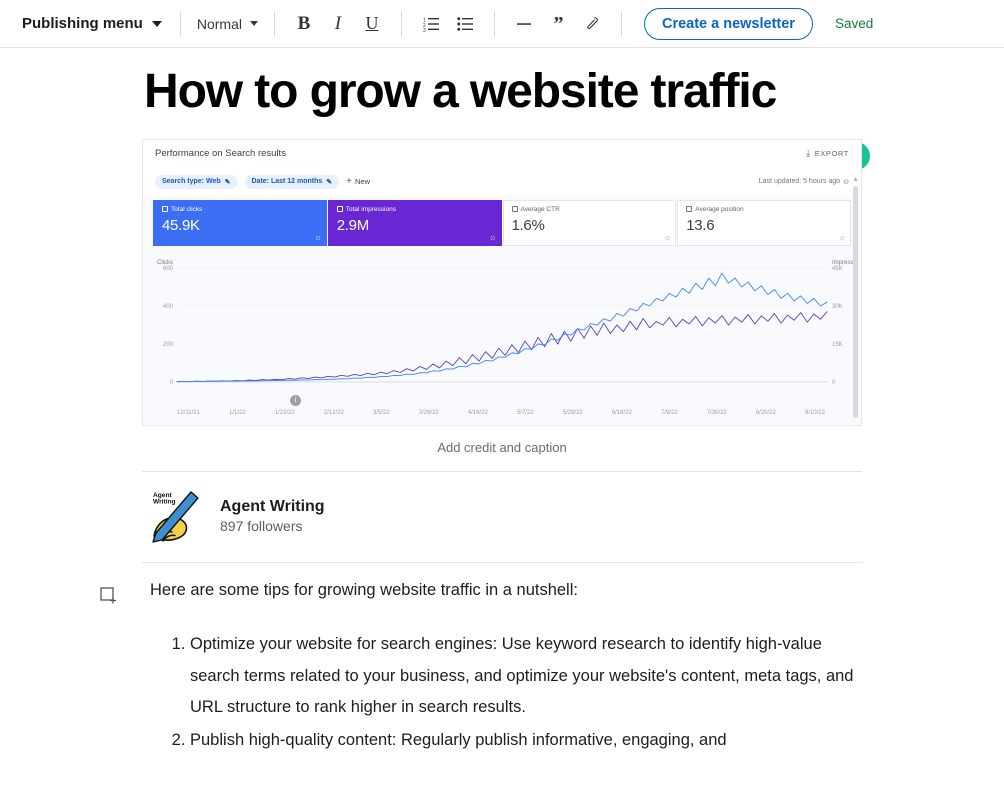 The width and height of the screenshot is (1004, 788). What do you see at coordinates (295, 400) in the screenshot?
I see `chart-tooltip-marker: i` at bounding box center [295, 400].